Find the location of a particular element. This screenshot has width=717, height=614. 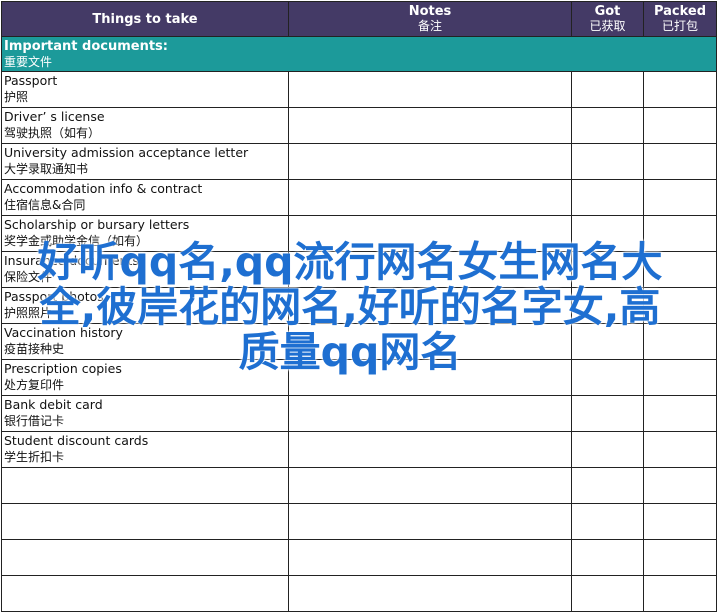

item-label-zh: 疫苗接种史 is located at coordinates (34, 349).